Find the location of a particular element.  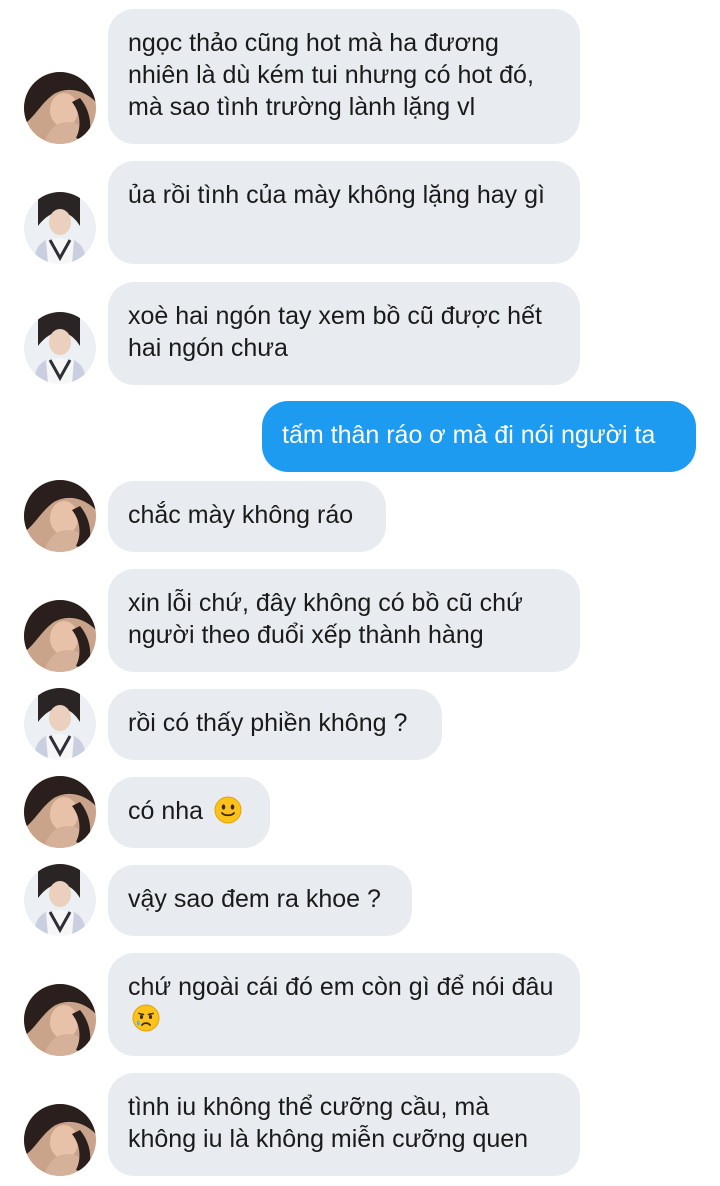

message-bubble: có nha is located at coordinates (189, 812).